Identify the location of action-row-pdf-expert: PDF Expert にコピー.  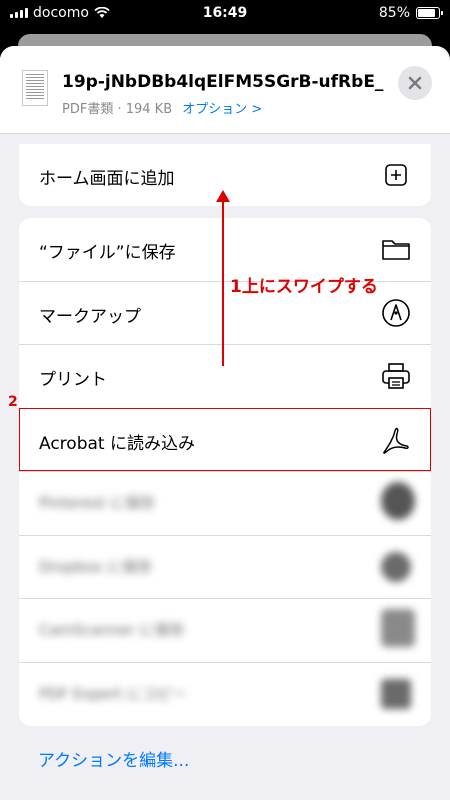
(225, 695).